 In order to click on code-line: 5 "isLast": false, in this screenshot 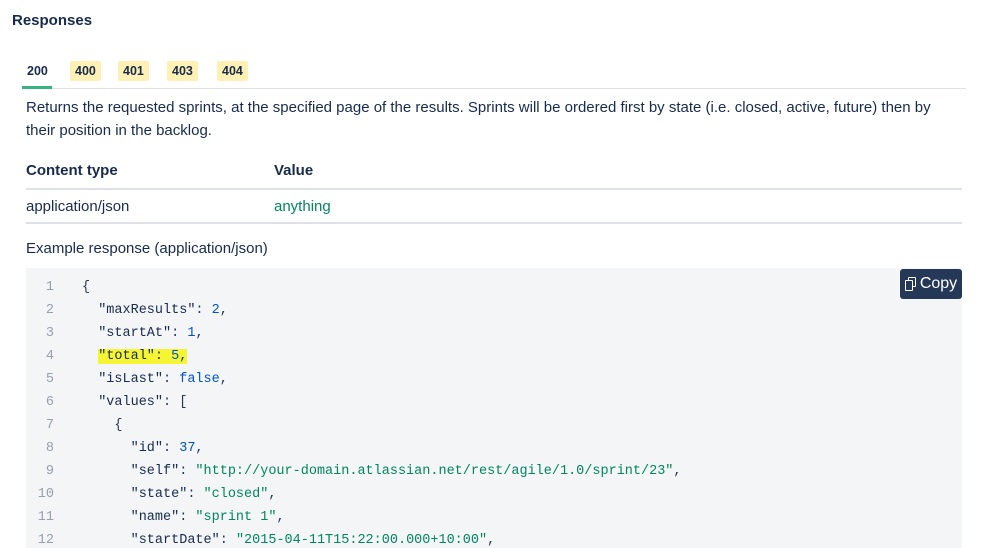, I will do `click(494, 380)`.